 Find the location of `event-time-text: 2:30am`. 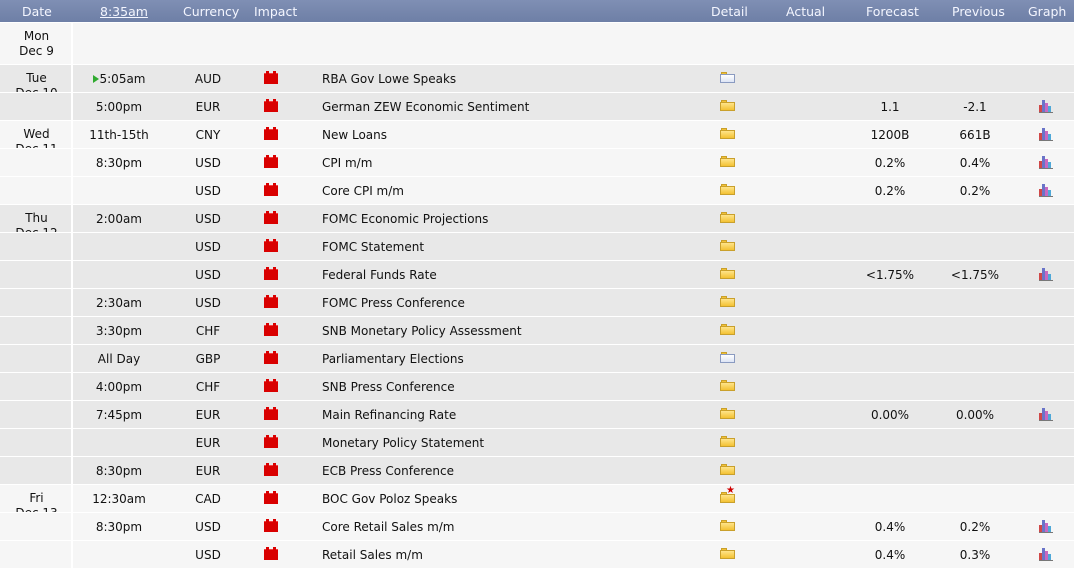

event-time-text: 2:30am is located at coordinates (119, 303).